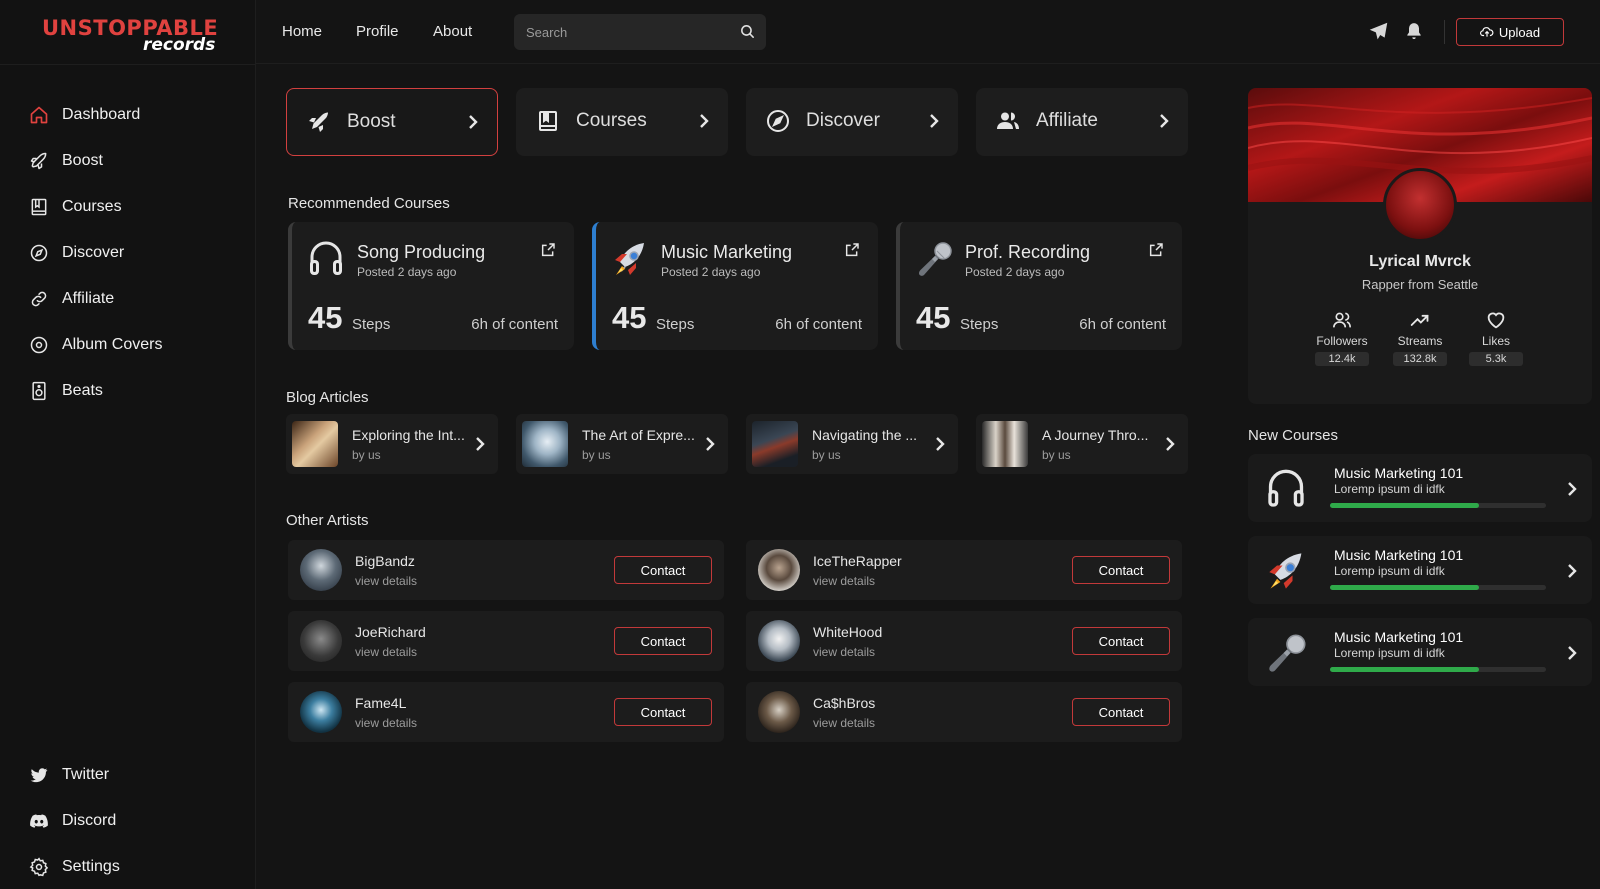 Image resolution: width=1600 pixels, height=889 pixels. I want to click on sidebar-item-discord: Discord, so click(74, 821).